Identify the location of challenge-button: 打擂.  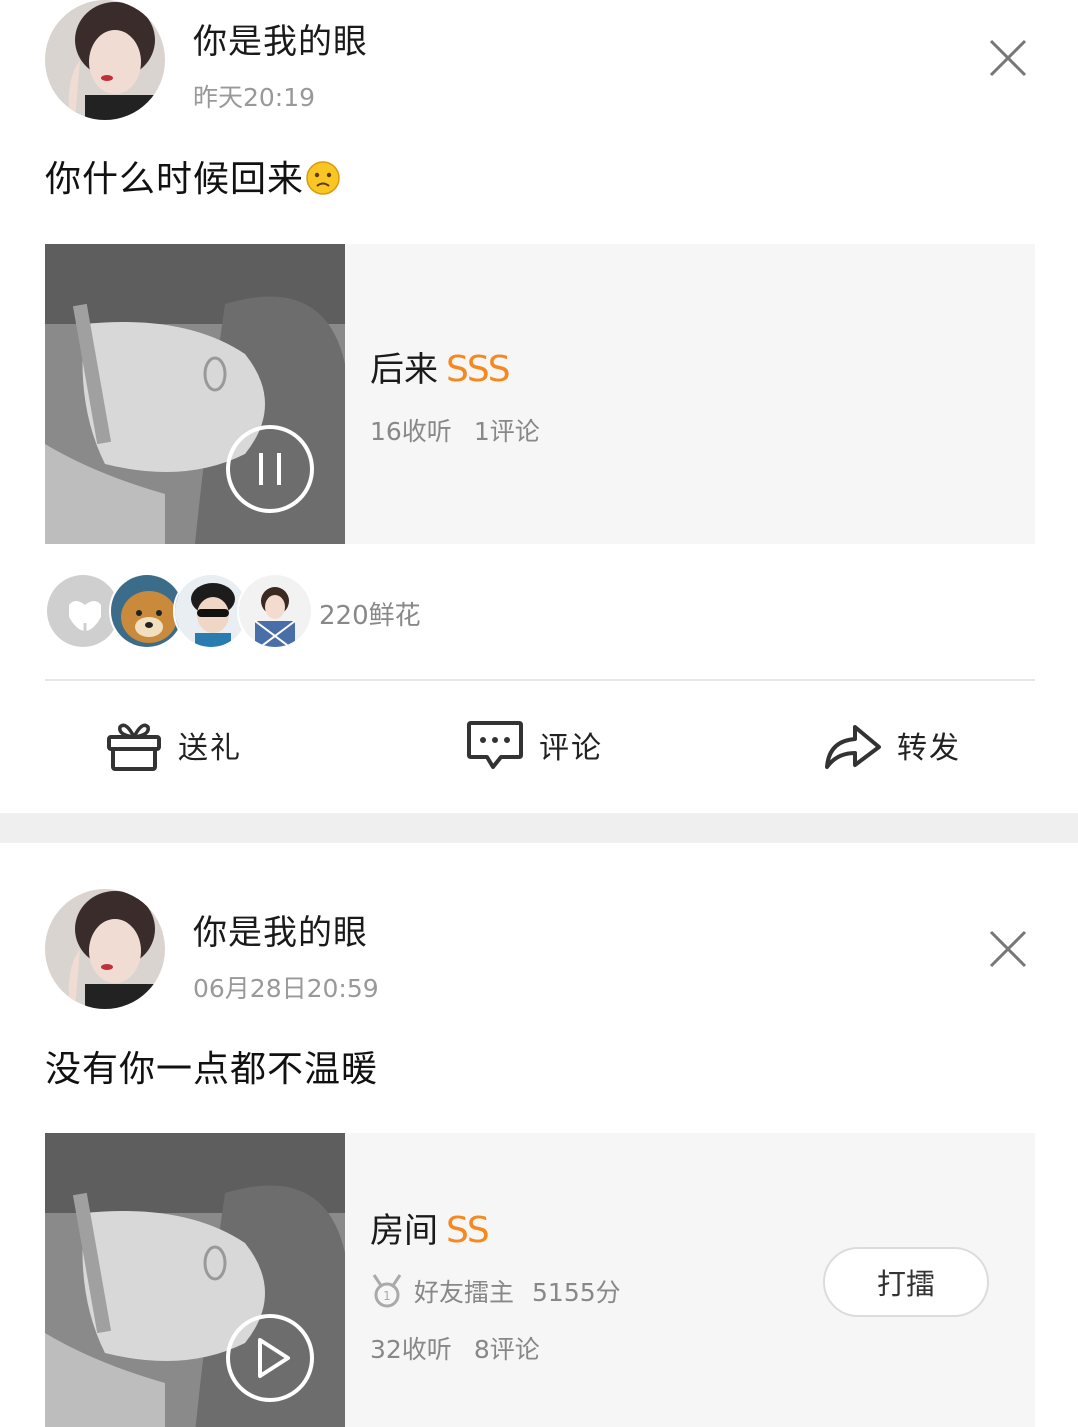
(906, 1282).